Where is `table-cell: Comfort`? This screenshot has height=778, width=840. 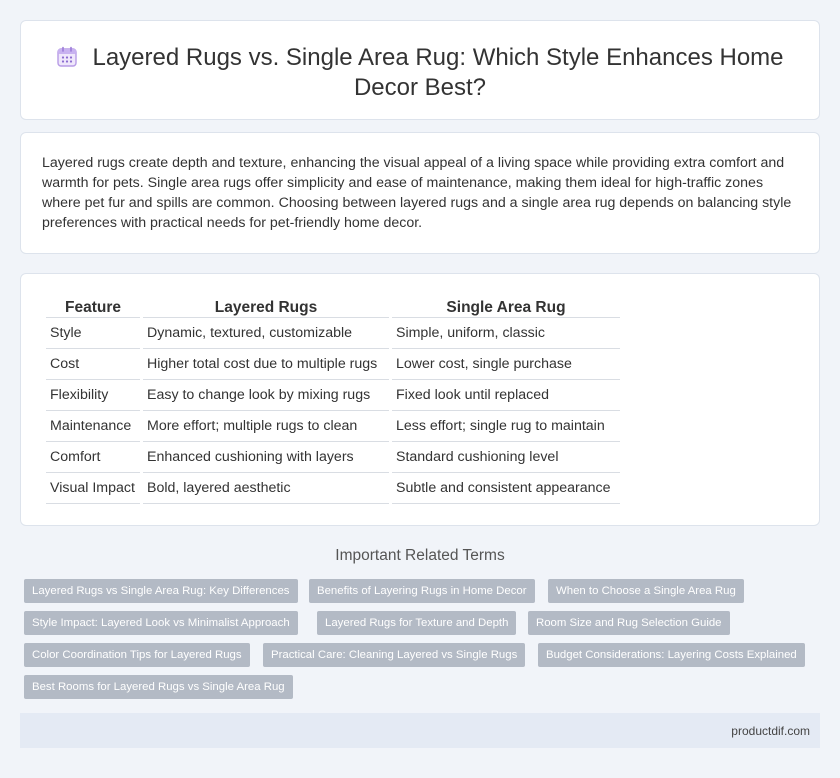 table-cell: Comfort is located at coordinates (93, 457).